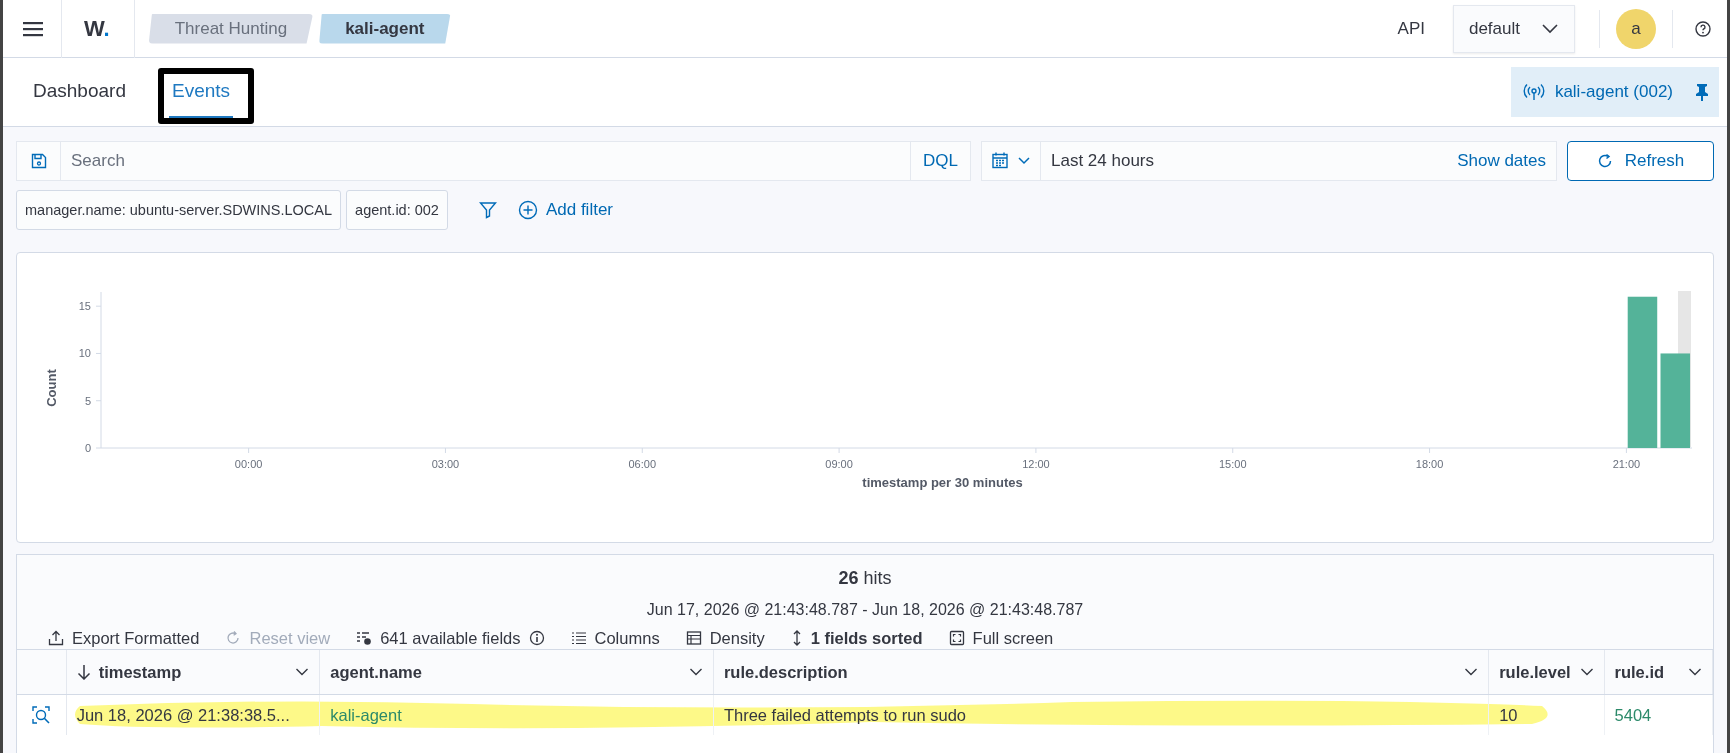 This screenshot has height=753, width=1730. I want to click on api-label: API, so click(1411, 28).